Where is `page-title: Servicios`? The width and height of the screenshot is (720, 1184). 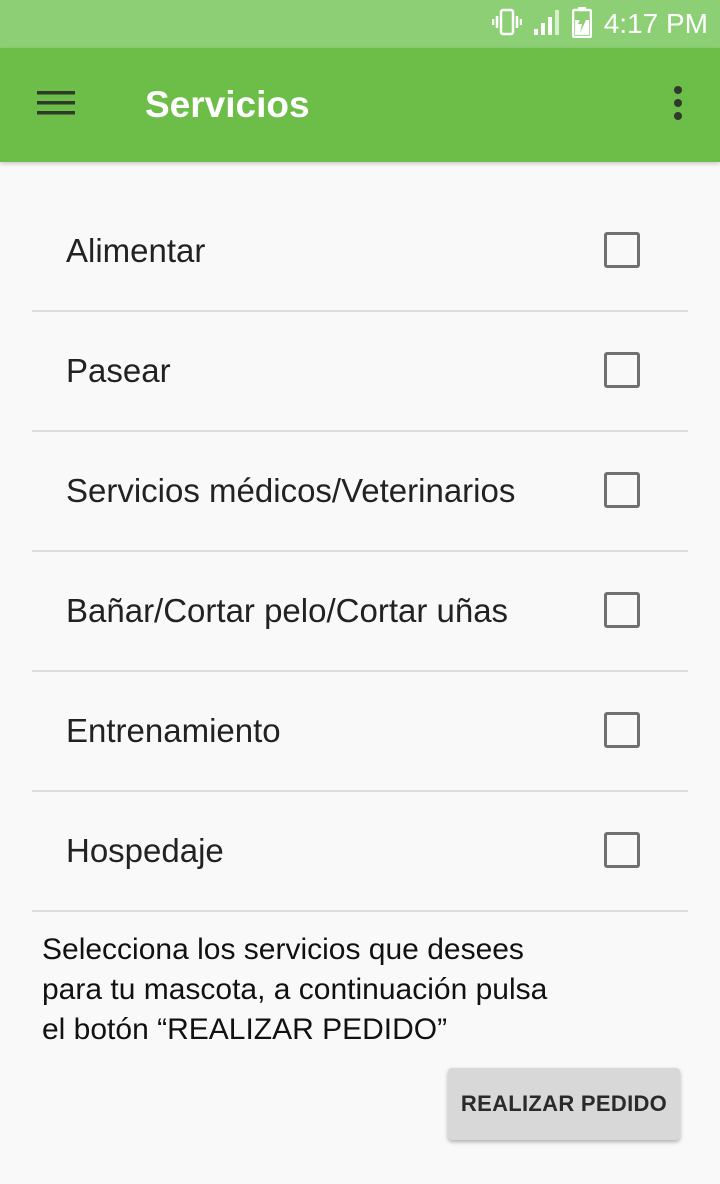 page-title: Servicios is located at coordinates (227, 104).